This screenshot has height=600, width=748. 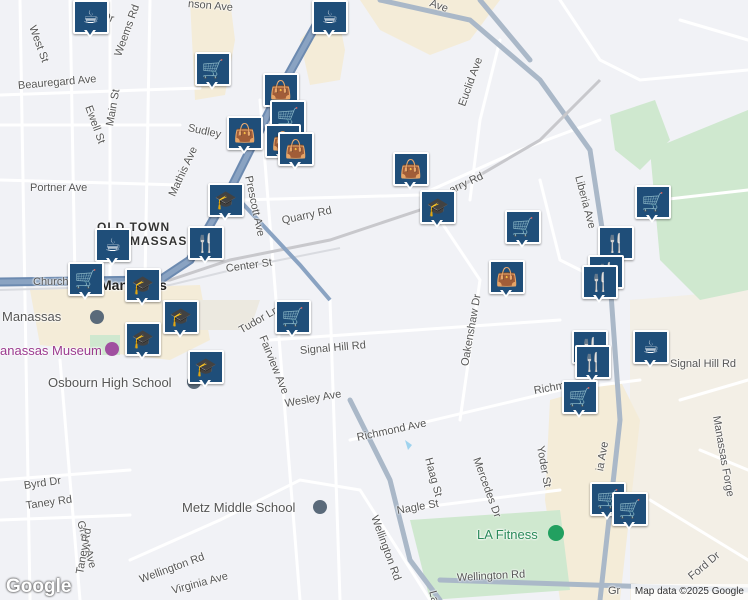 I want to click on school-label: Osbourn High School, so click(x=110, y=382).